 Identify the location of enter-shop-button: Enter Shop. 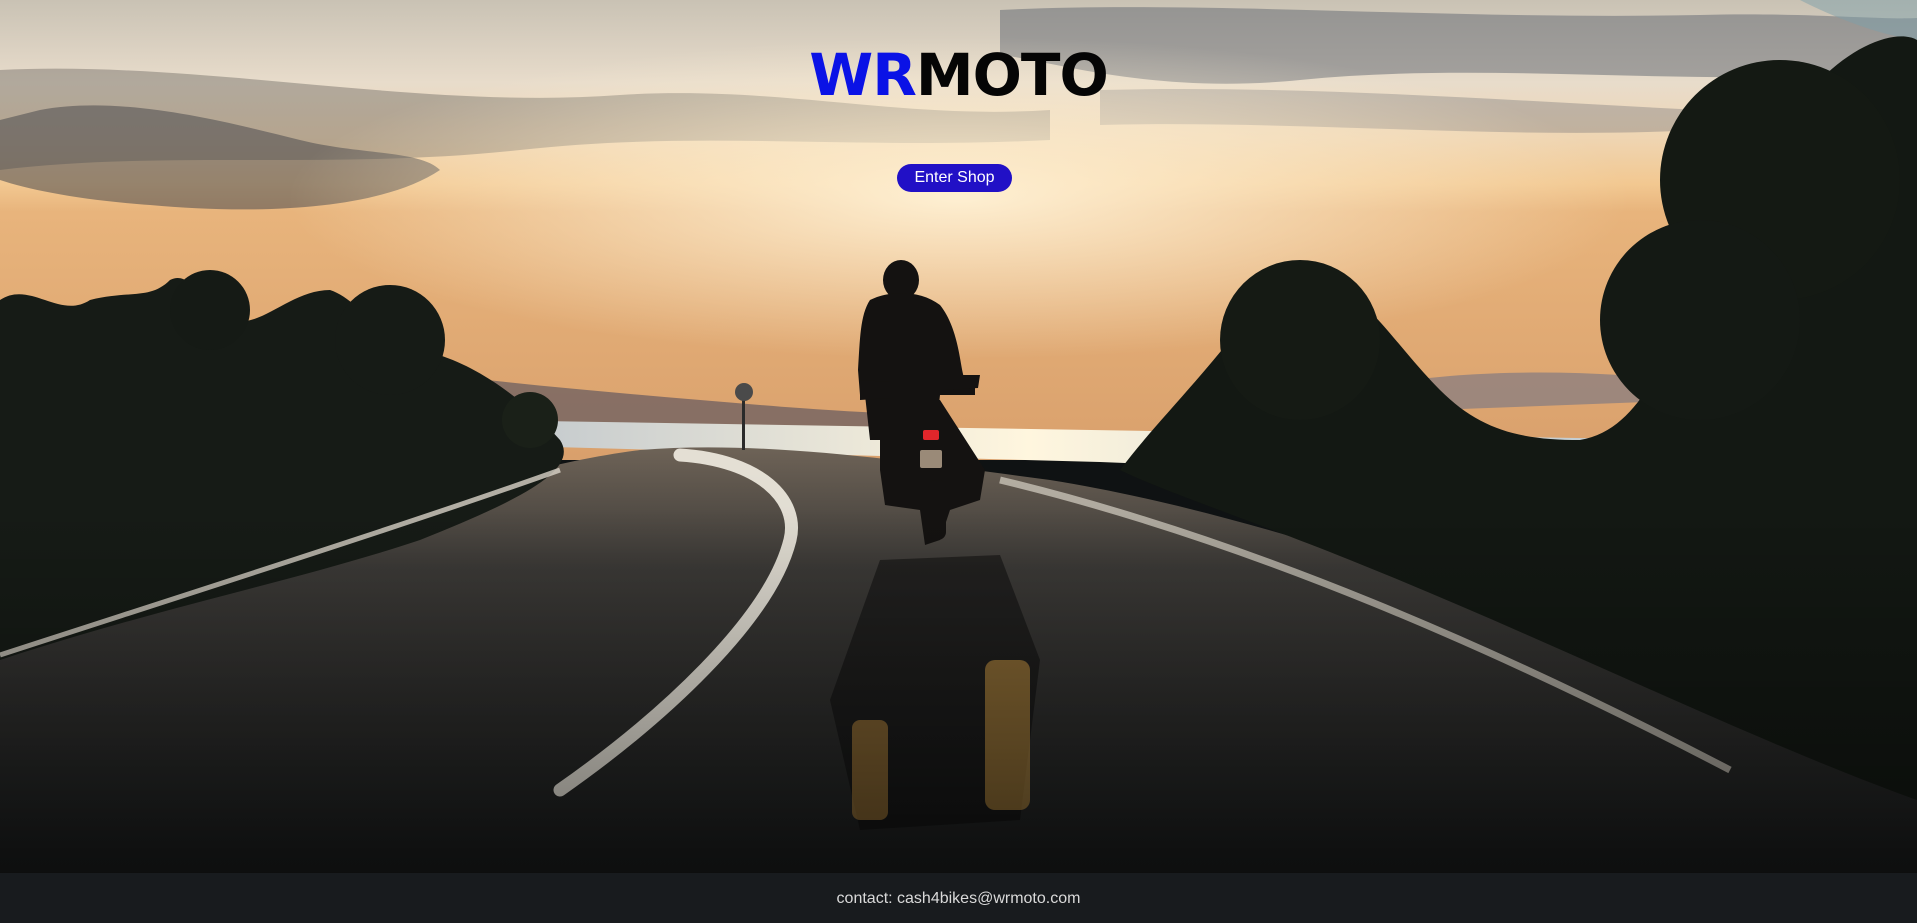
(954, 178).